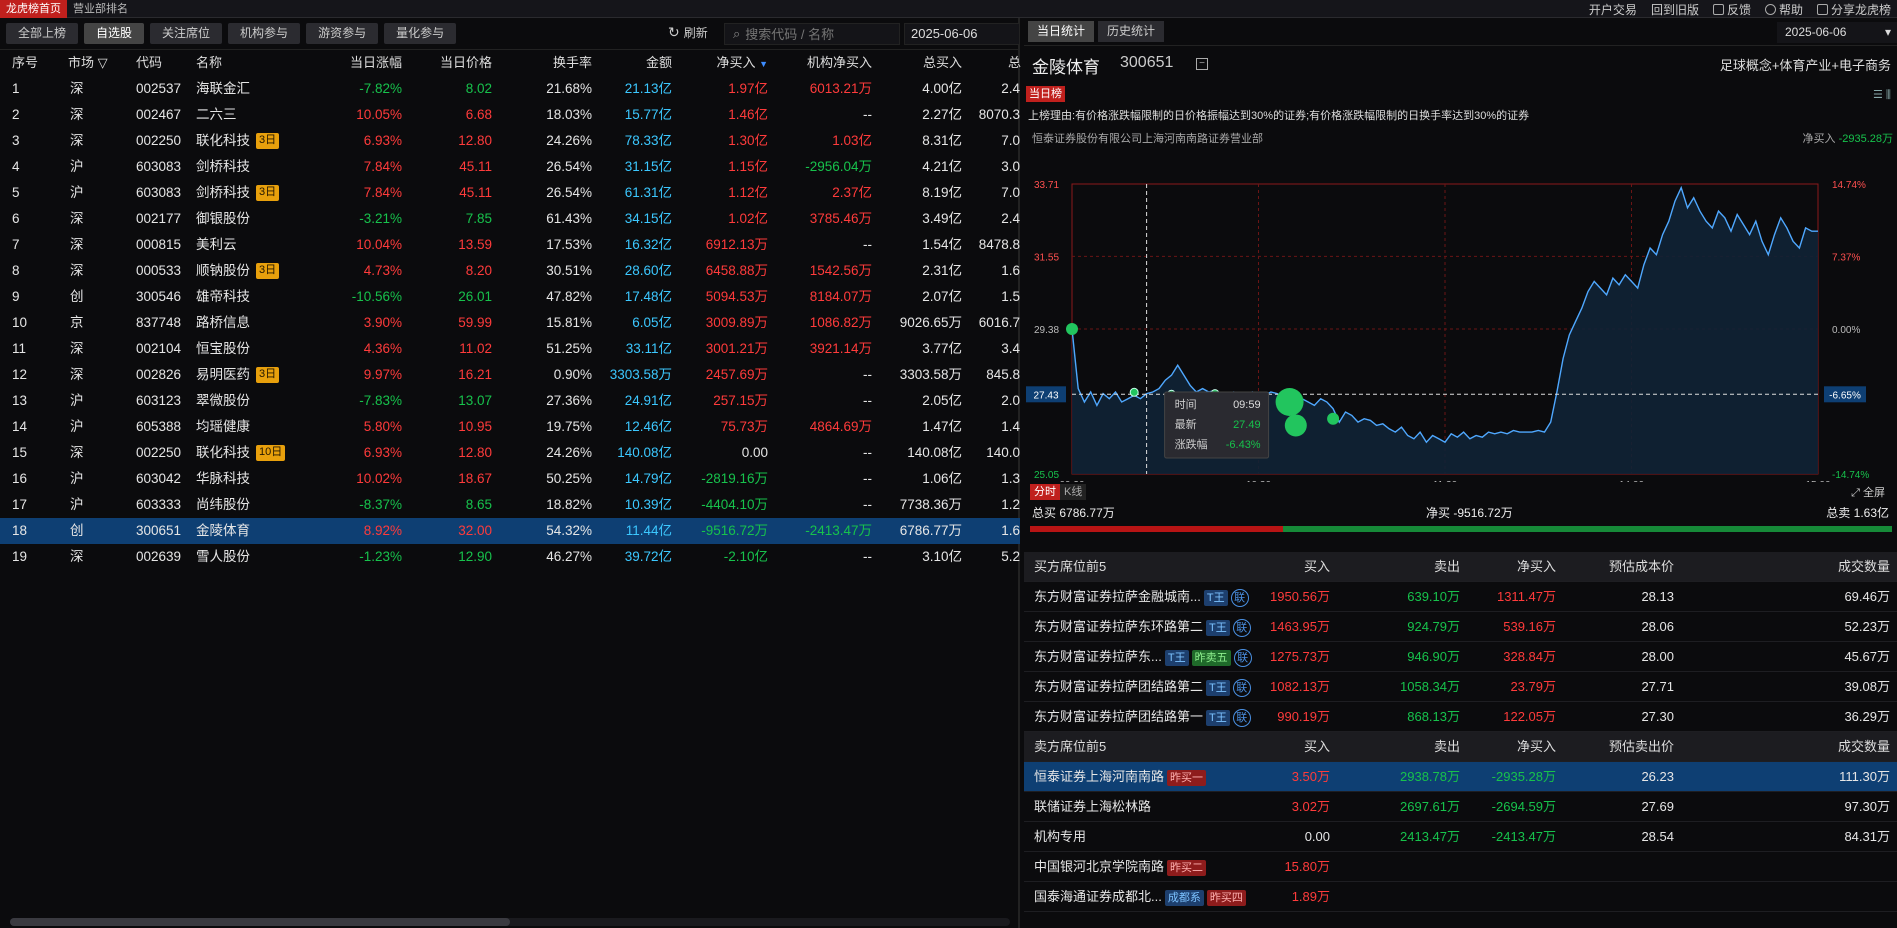  What do you see at coordinates (1867, 716) in the screenshot?
I see `seat-vol: 36.29万` at bounding box center [1867, 716].